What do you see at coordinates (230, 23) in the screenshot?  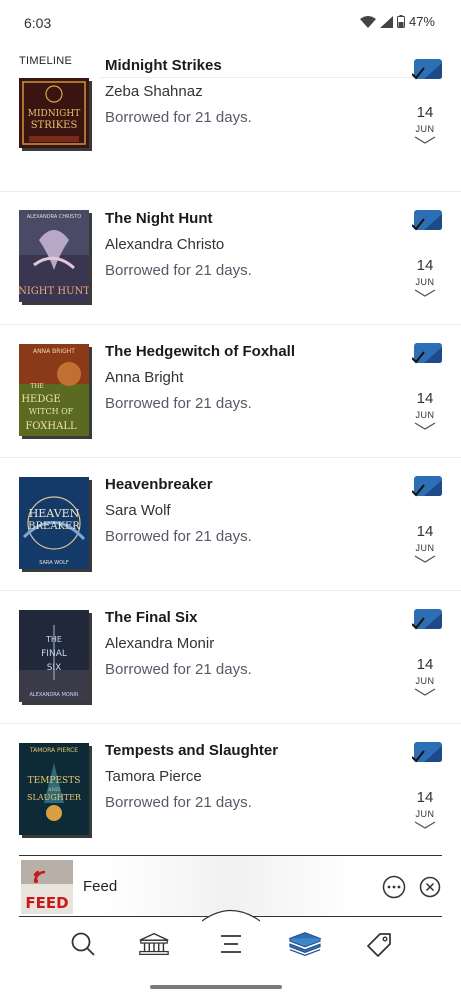 I see `status-bar: 6:03 47%` at bounding box center [230, 23].